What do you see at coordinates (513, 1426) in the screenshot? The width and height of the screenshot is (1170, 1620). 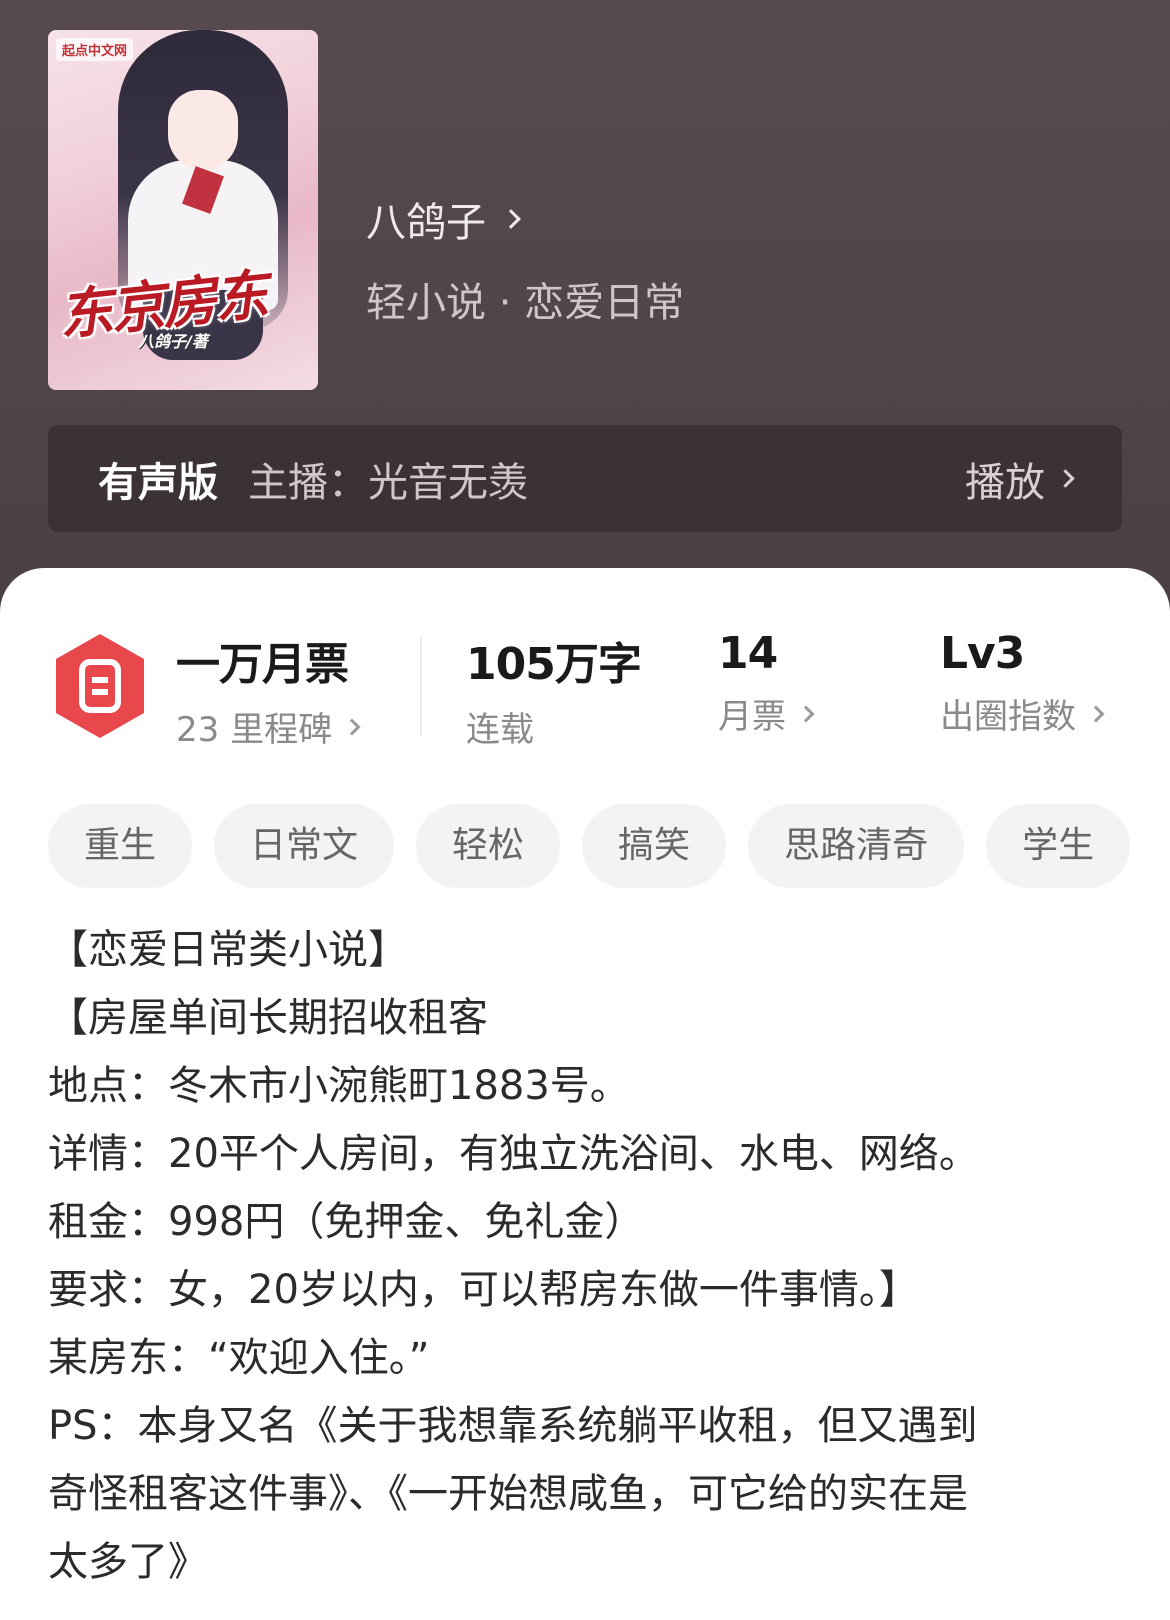 I see `description-line: PS：本身又名《关于我想靠系统躺平收租，但又遇到` at bounding box center [513, 1426].